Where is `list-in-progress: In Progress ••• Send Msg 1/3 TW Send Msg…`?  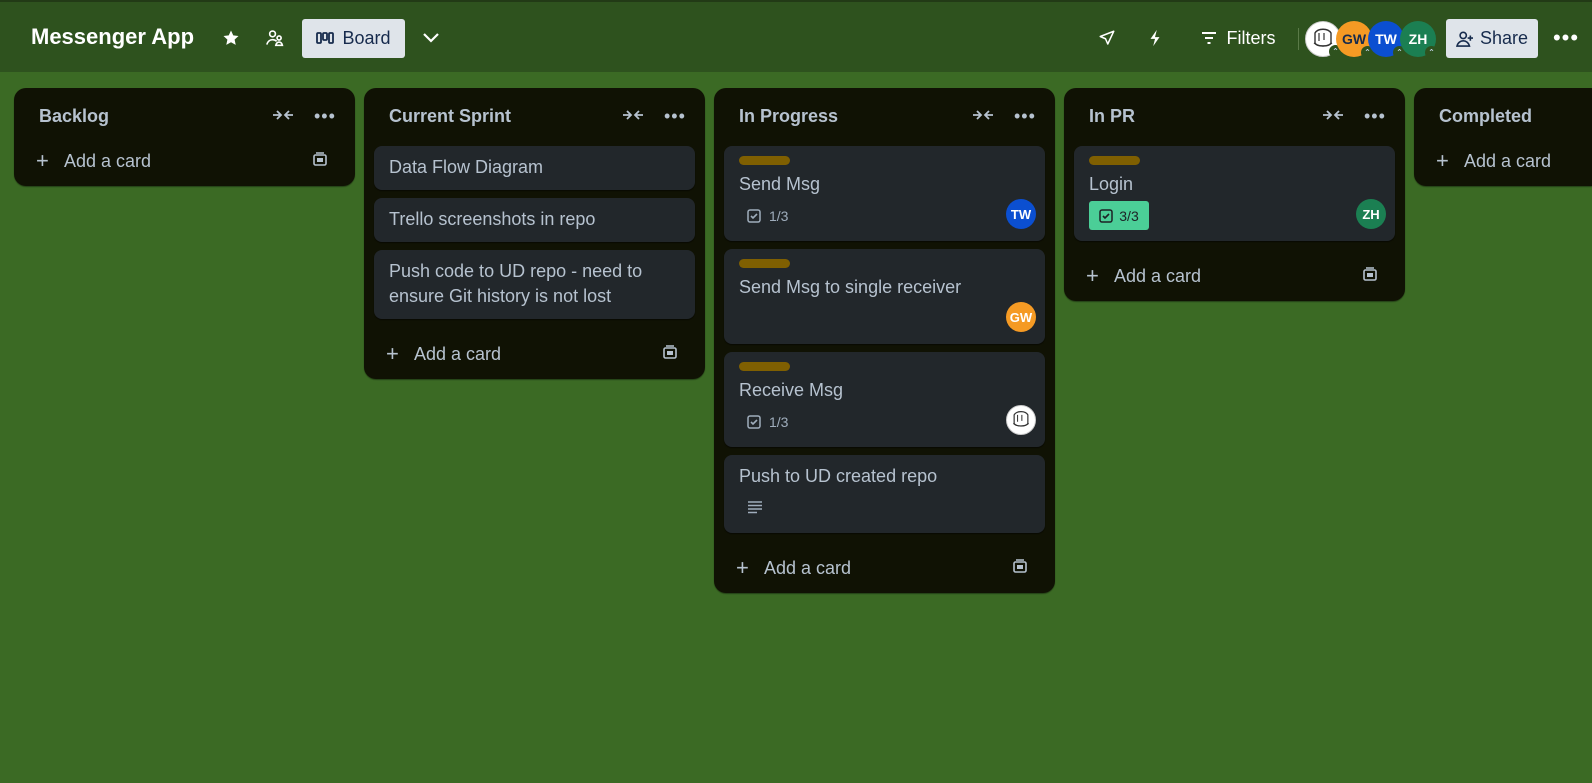
list-in-progress: In Progress ••• Send Msg 1/3 TW Send Msg… is located at coordinates (884, 340).